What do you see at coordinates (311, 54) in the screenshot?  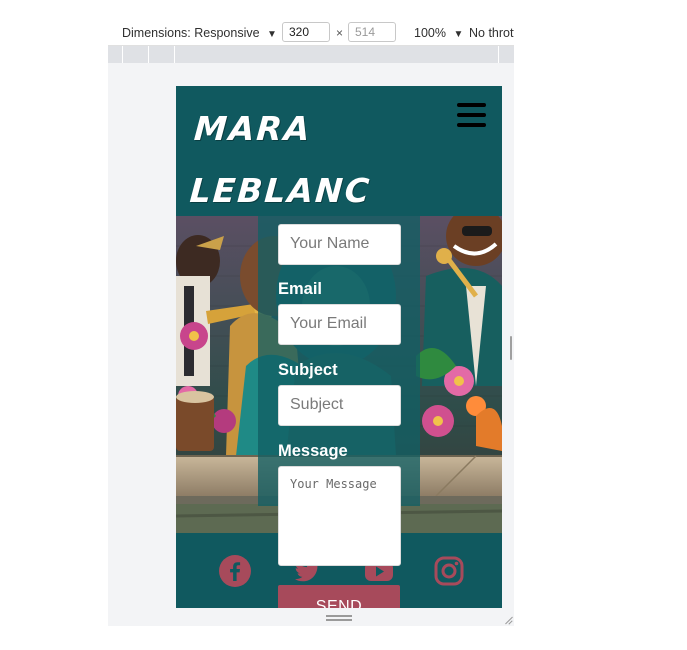 I see `media-query-ruler` at bounding box center [311, 54].